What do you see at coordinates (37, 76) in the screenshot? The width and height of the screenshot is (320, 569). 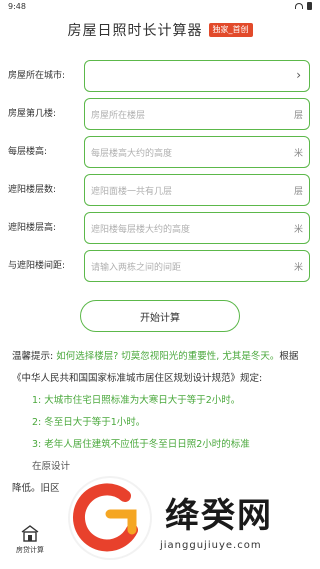 I see `city-label: 房屋所在城市:` at bounding box center [37, 76].